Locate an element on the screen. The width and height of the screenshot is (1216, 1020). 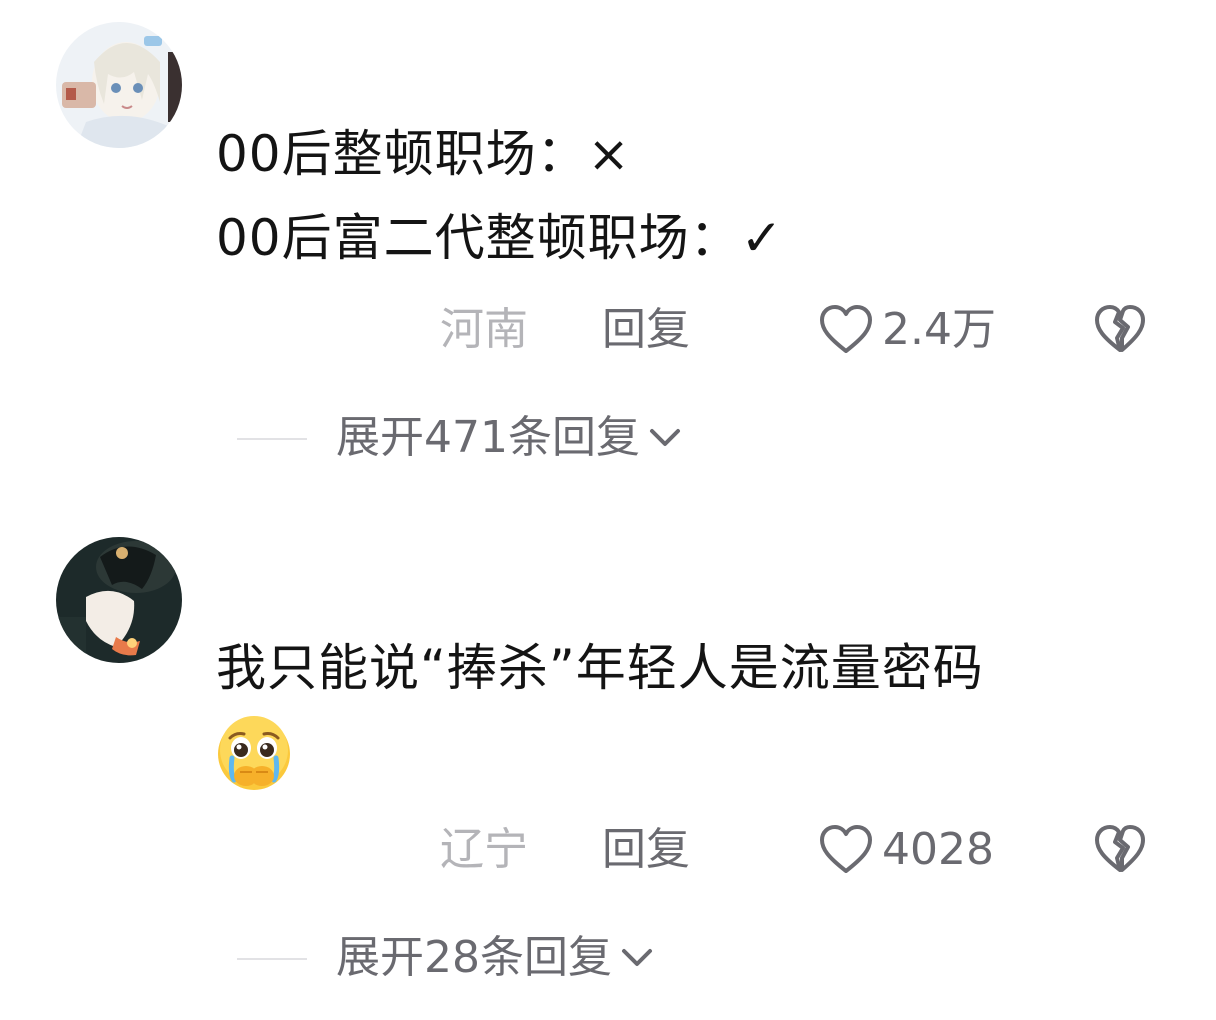
expand-replies-label: 展开471条回复 is located at coordinates (488, 437).